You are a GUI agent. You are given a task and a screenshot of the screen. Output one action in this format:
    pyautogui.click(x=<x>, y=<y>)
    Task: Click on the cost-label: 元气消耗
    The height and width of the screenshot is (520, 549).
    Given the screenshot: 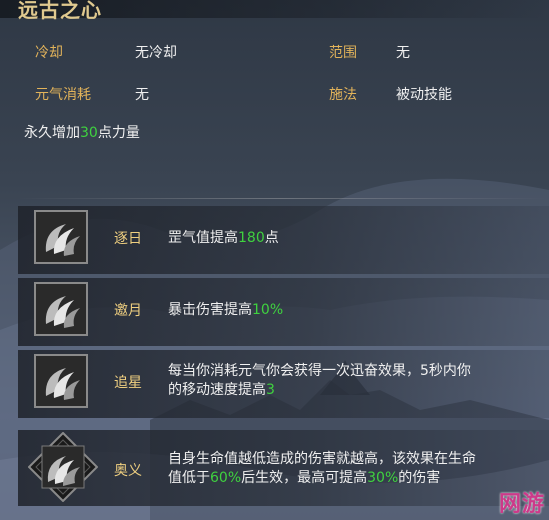 What is the action you would take?
    pyautogui.click(x=63, y=95)
    